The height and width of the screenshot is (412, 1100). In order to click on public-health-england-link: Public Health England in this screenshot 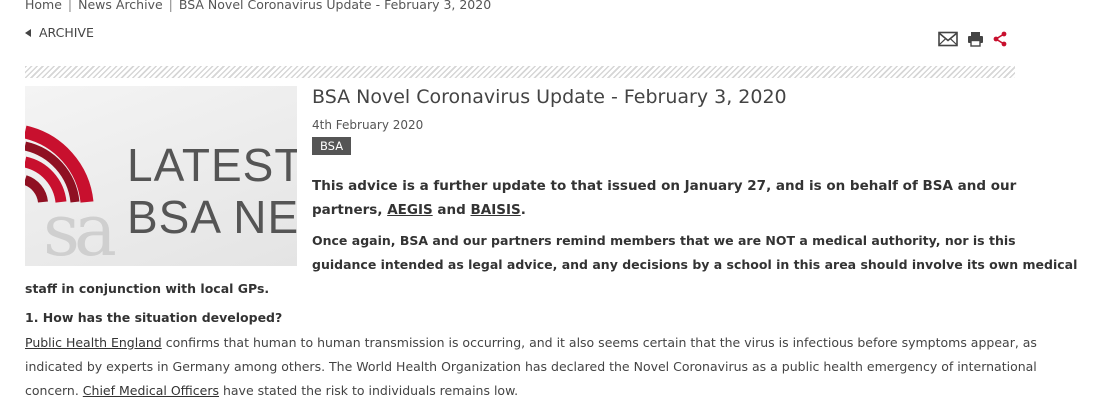, I will do `click(93, 342)`.